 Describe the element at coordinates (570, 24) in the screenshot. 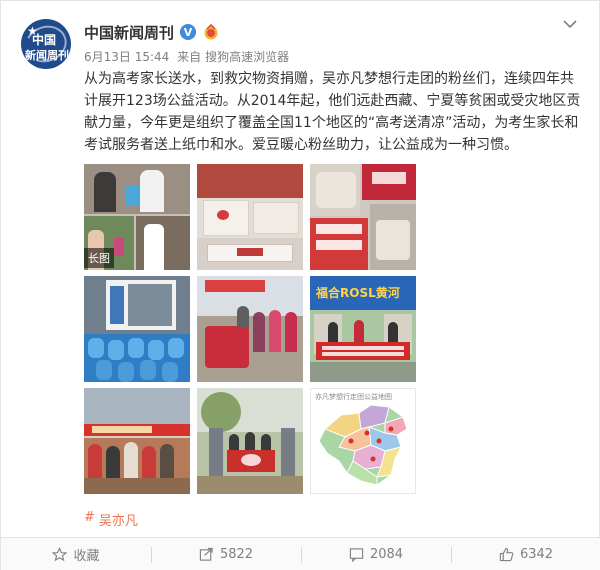

I see `chevron-down-icon` at that location.